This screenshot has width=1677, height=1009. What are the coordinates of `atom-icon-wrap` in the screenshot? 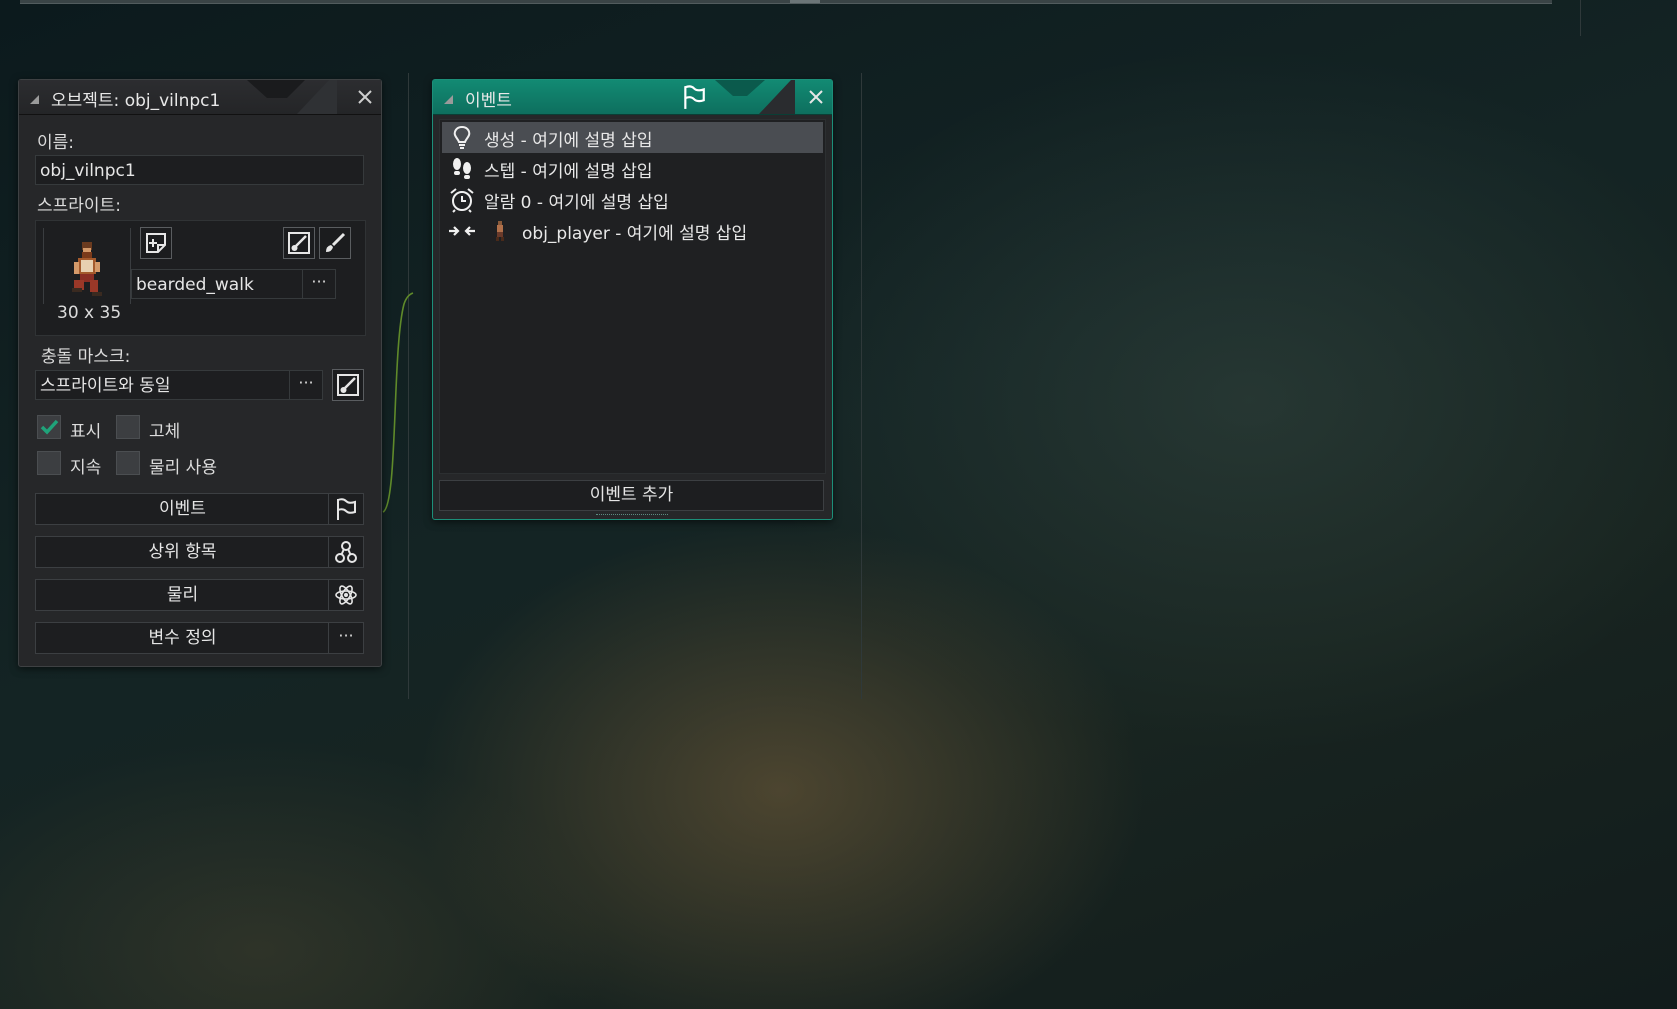 It's located at (345, 595).